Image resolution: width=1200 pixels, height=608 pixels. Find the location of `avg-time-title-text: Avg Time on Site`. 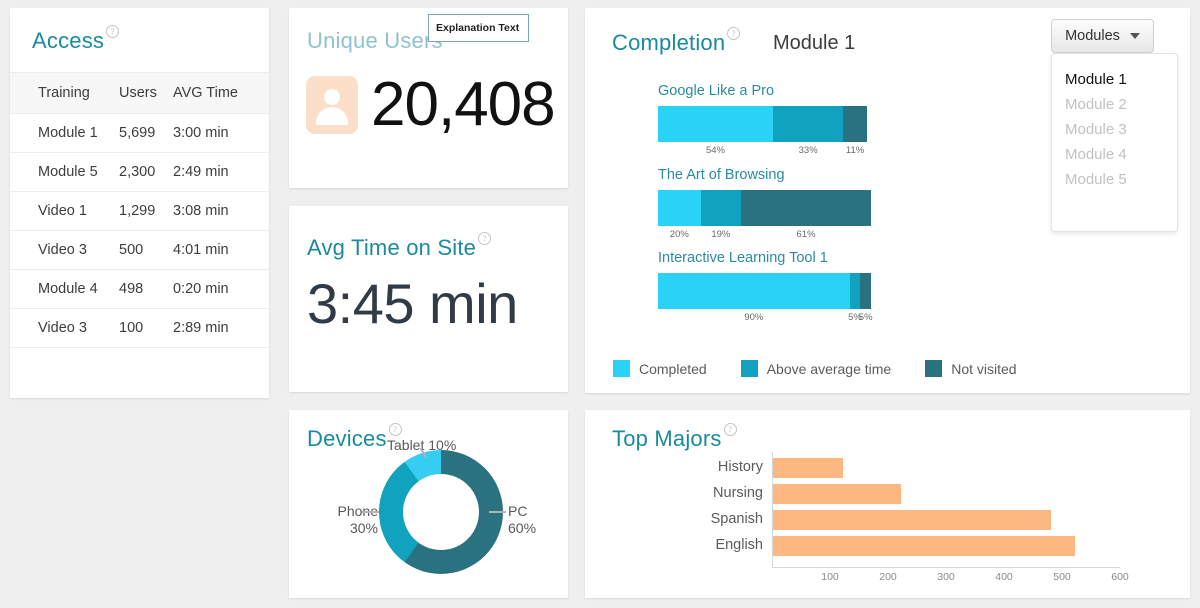

avg-time-title-text: Avg Time on Site is located at coordinates (392, 247).